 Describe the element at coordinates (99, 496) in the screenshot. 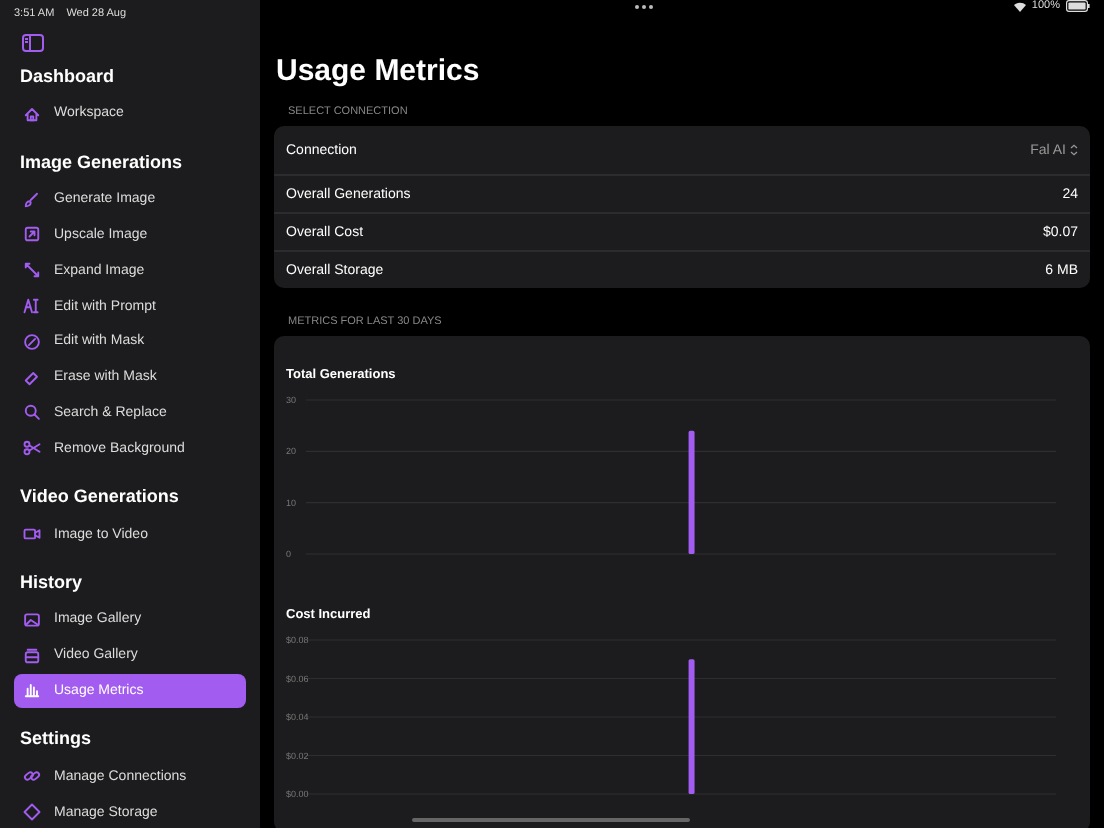

I see `section-heading: Video Generations` at that location.